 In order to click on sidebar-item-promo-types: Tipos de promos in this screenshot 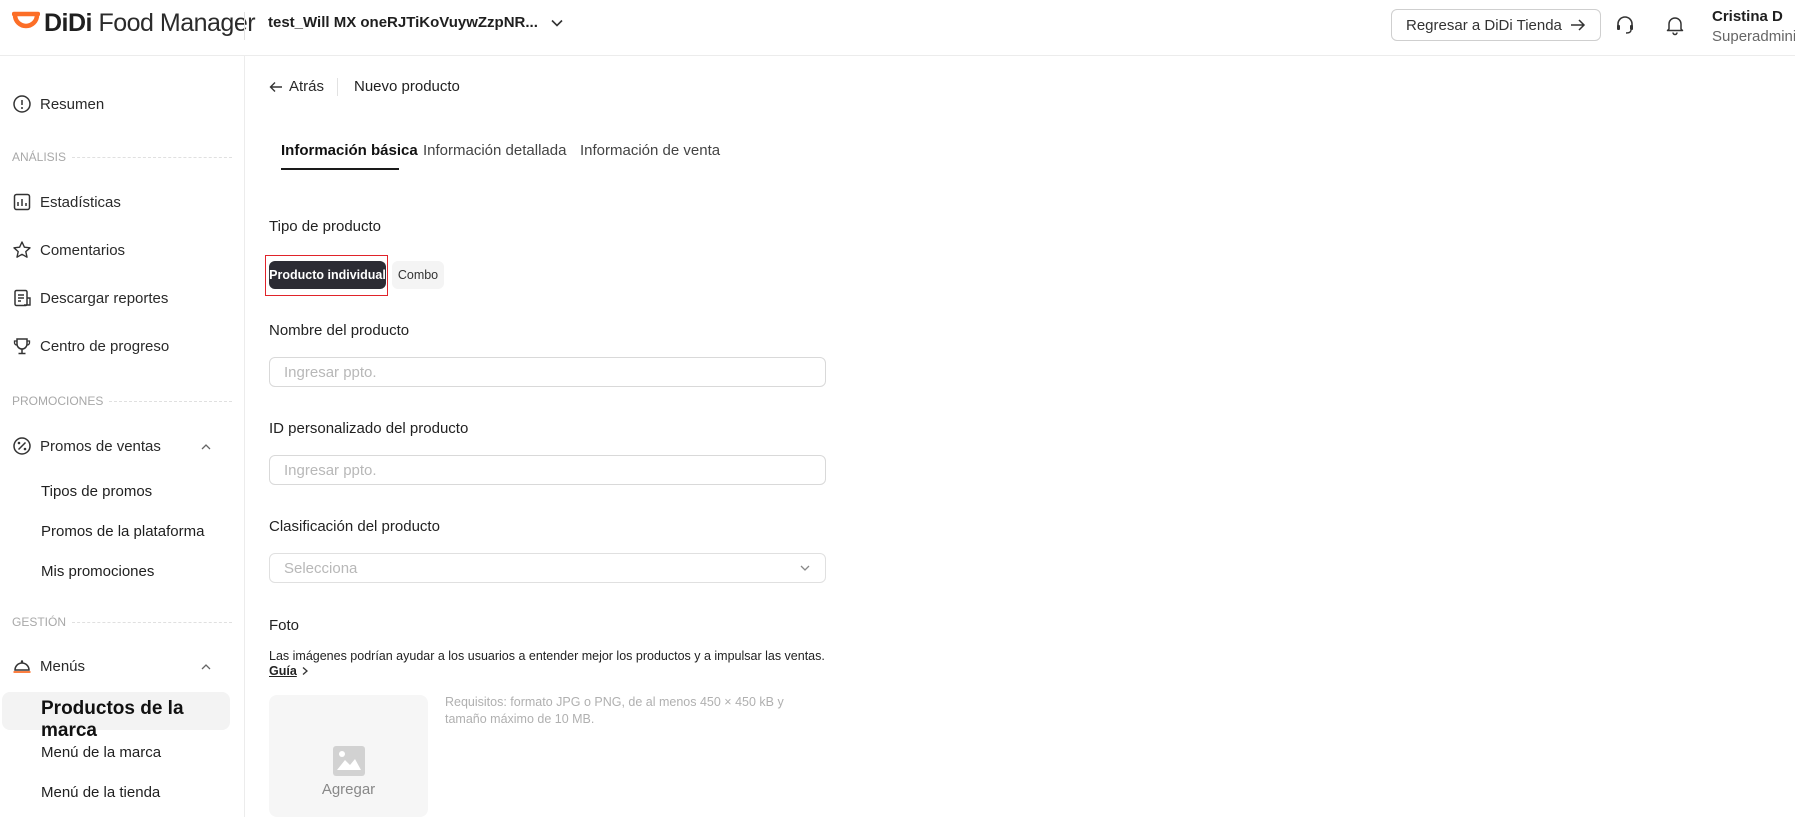, I will do `click(96, 491)`.